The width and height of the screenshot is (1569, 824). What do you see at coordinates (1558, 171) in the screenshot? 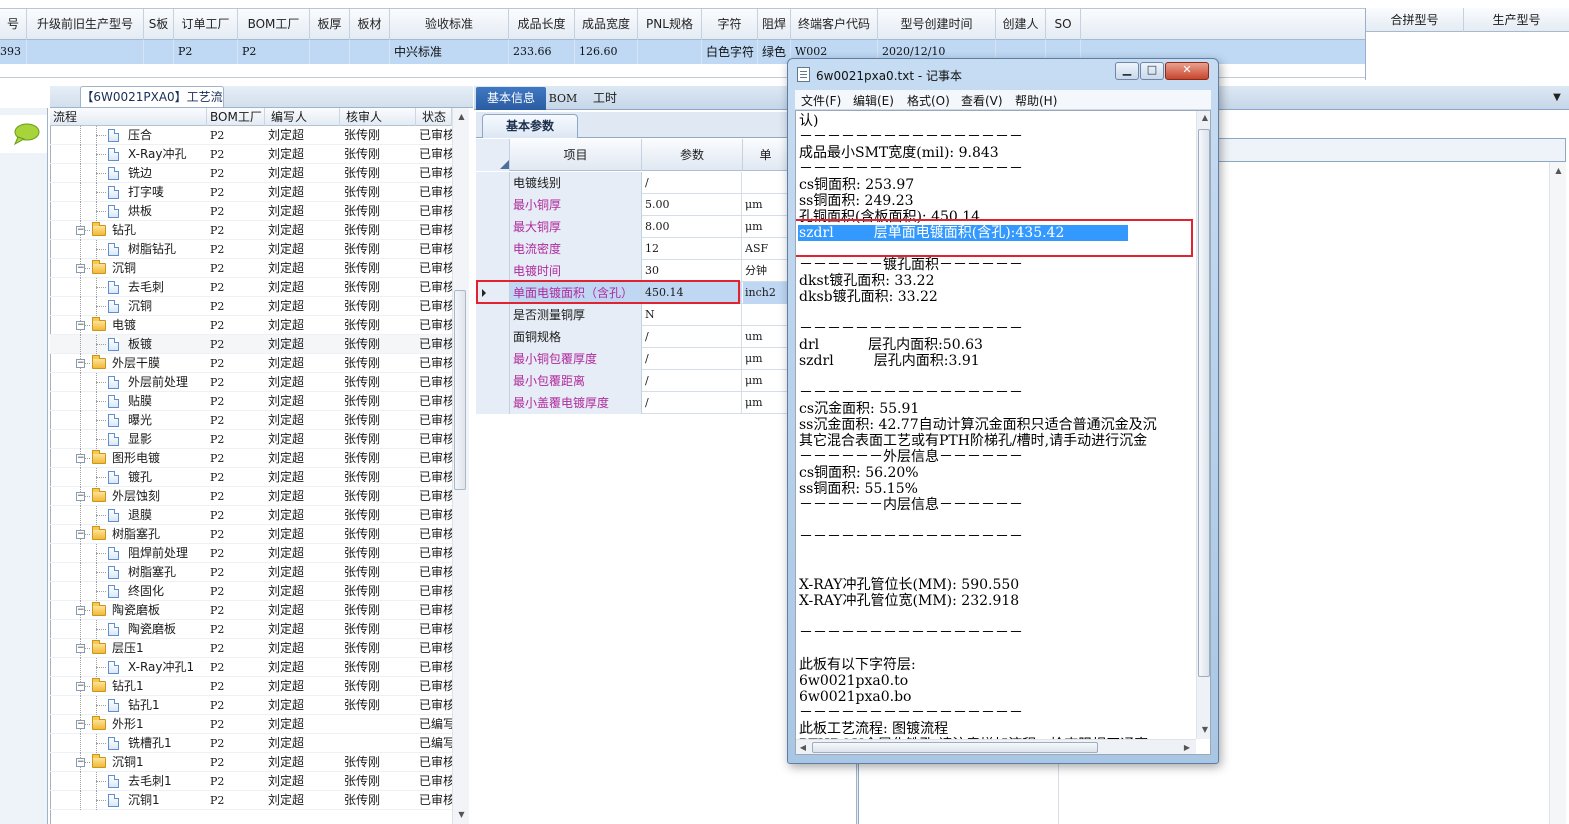
I see `scroll-up-icon: ▲` at bounding box center [1558, 171].